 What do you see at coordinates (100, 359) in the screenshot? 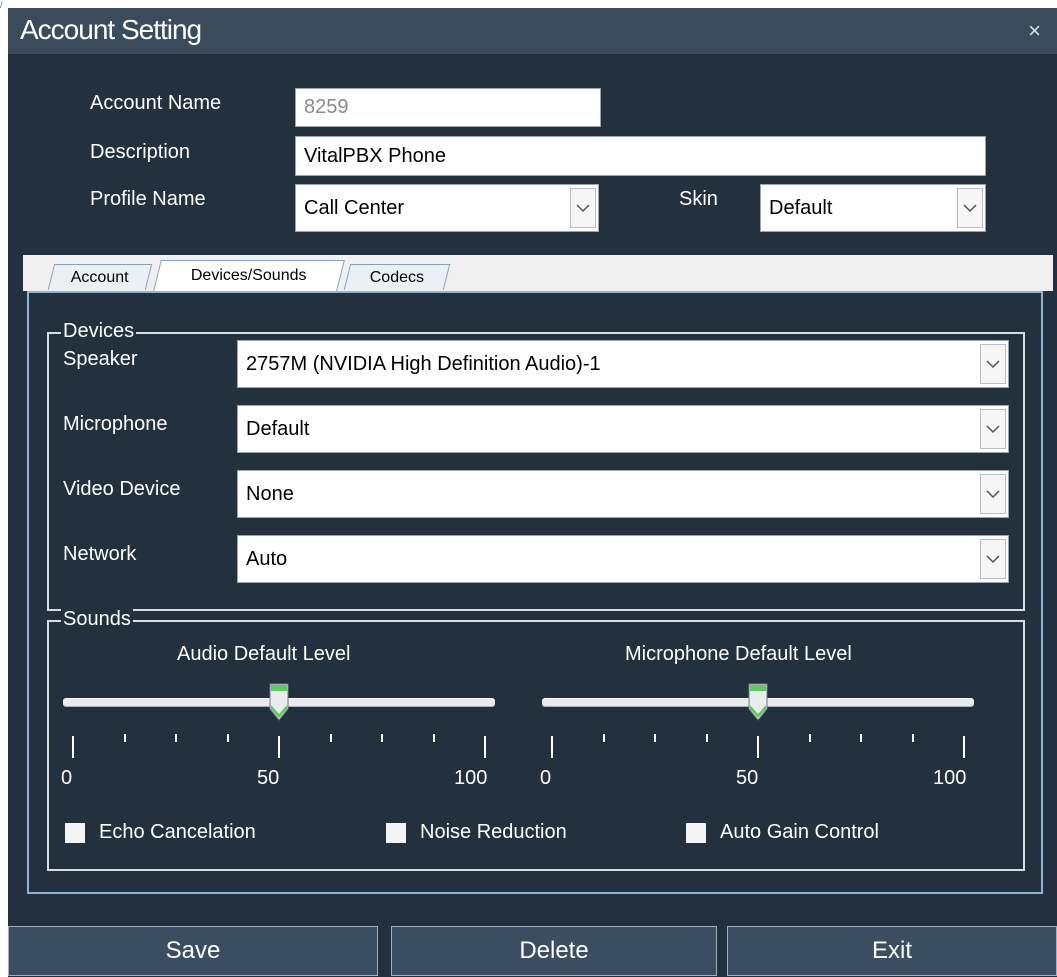
I see `speaker-label: Speaker` at bounding box center [100, 359].